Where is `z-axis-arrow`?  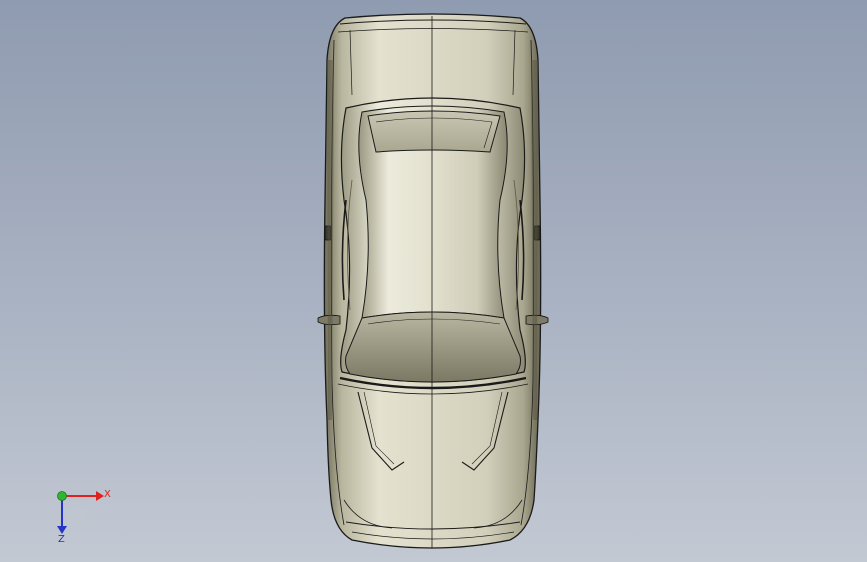
z-axis-arrow is located at coordinates (62, 530).